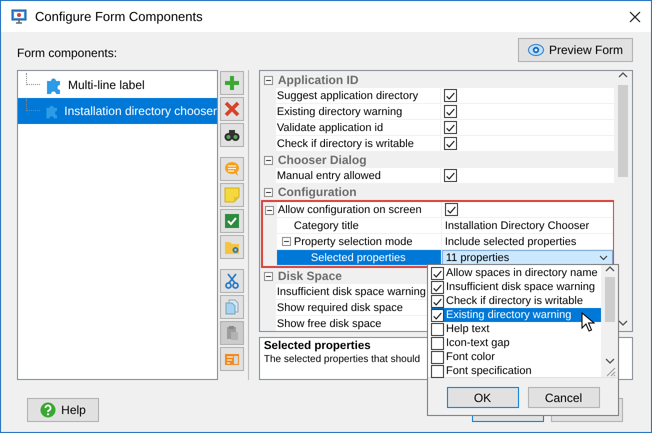 Image resolution: width=652 pixels, height=433 pixels. Describe the element at coordinates (516, 273) in the screenshot. I see `list-item: Allow spaces in directory name` at that location.